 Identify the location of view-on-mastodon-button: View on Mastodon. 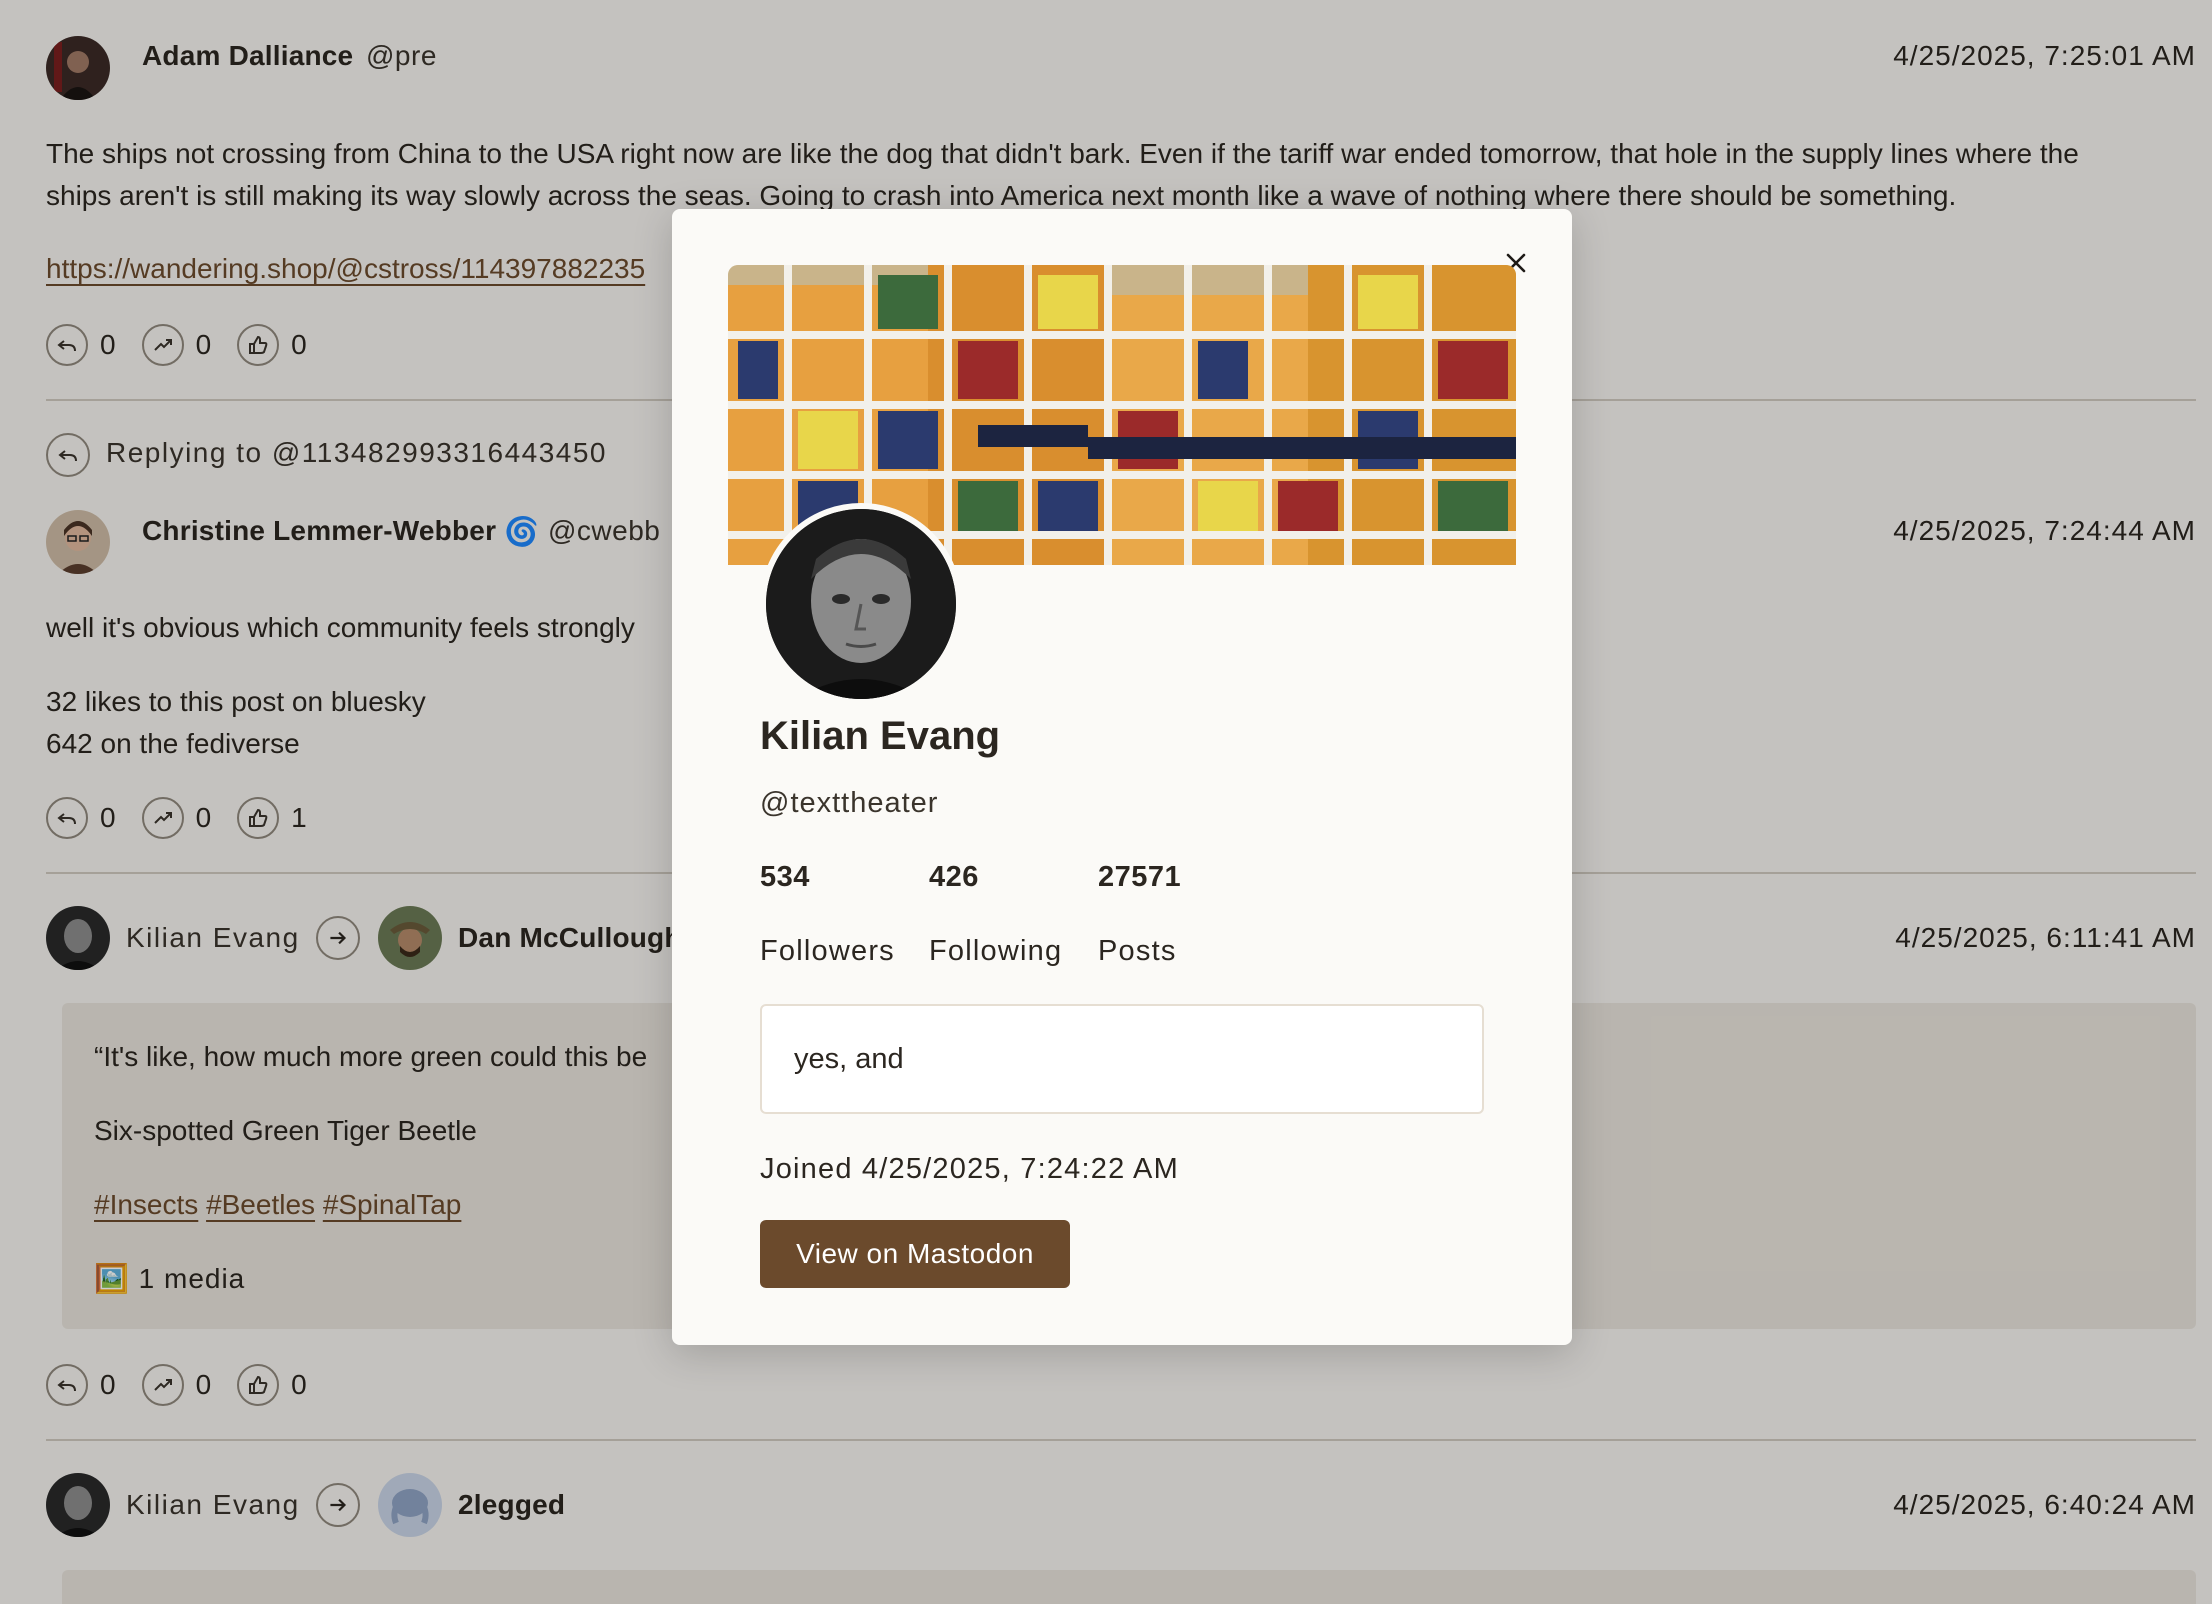
(915, 1254).